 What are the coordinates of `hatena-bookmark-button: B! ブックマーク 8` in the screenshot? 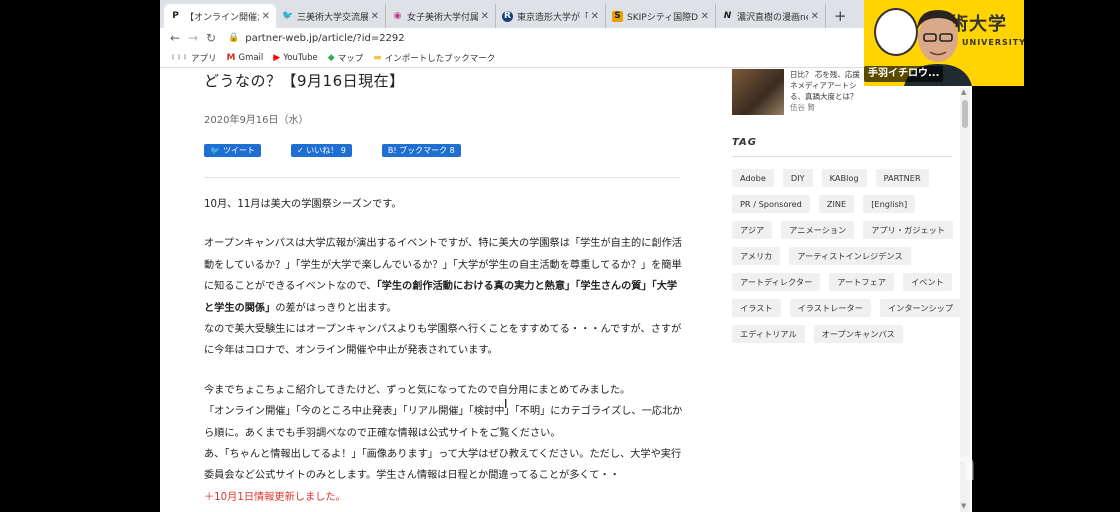 It's located at (421, 150).